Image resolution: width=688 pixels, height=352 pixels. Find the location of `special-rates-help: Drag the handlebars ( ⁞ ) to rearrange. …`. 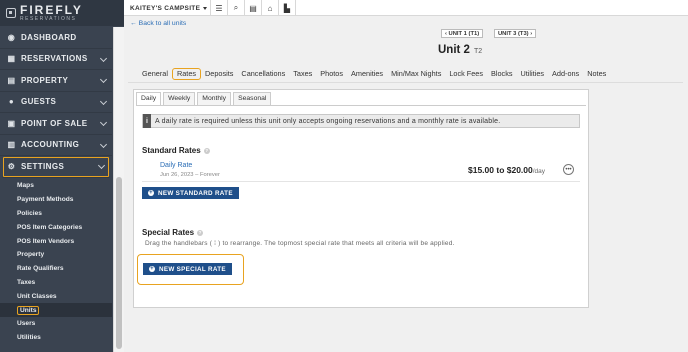

special-rates-help: Drag the handlebars ( ⁞ ) to rearrange. … is located at coordinates (300, 243).